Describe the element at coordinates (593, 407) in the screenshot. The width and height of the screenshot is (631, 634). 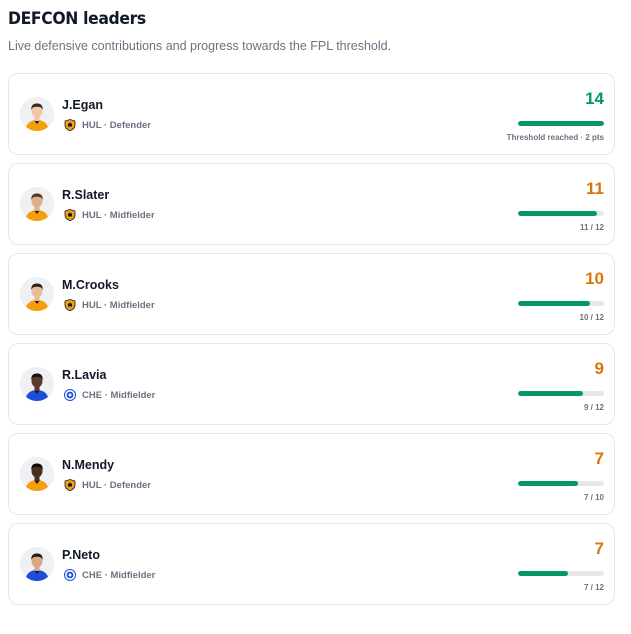
I see `progress-caption: 9 / 12` at that location.